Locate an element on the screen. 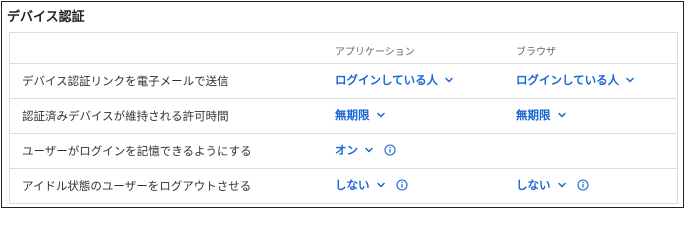 Image resolution: width=687 pixels, height=240 pixels. duration-browser-dropdown: 無期限 is located at coordinates (542, 115).